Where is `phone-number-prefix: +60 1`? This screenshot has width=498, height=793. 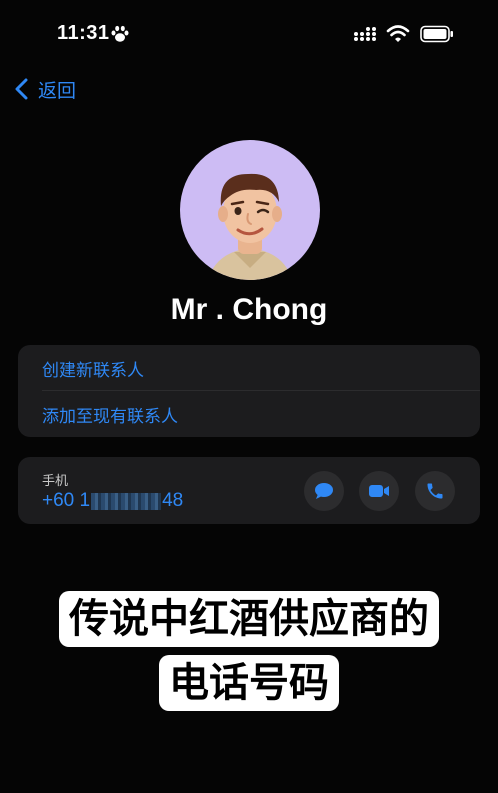
phone-number-prefix: +60 1 is located at coordinates (66, 500).